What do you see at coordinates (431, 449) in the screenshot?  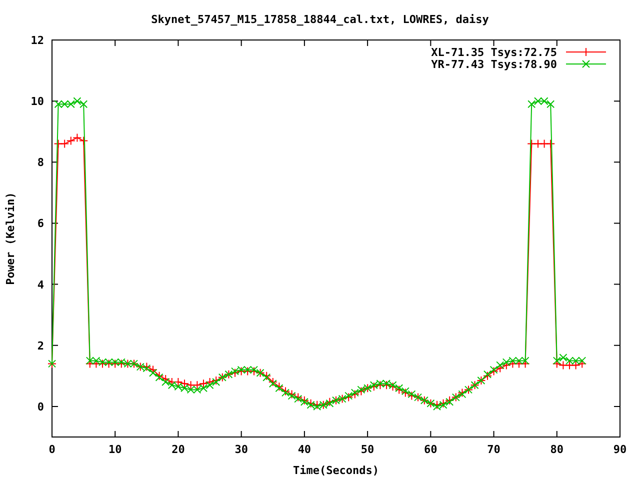 I see `tick-label: 60` at bounding box center [431, 449].